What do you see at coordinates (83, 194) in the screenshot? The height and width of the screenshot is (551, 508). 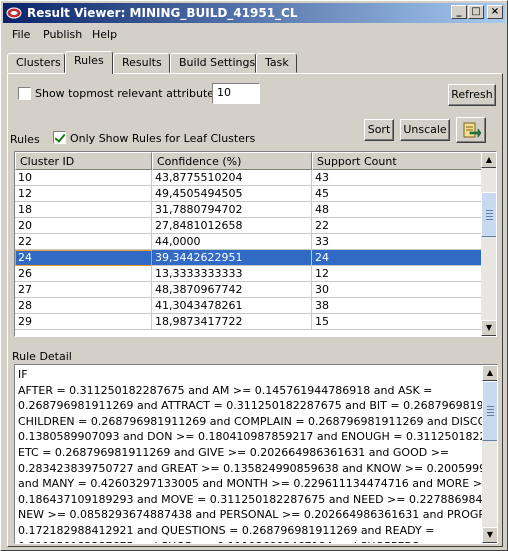 I see `cell-cluster-id: 12` at bounding box center [83, 194].